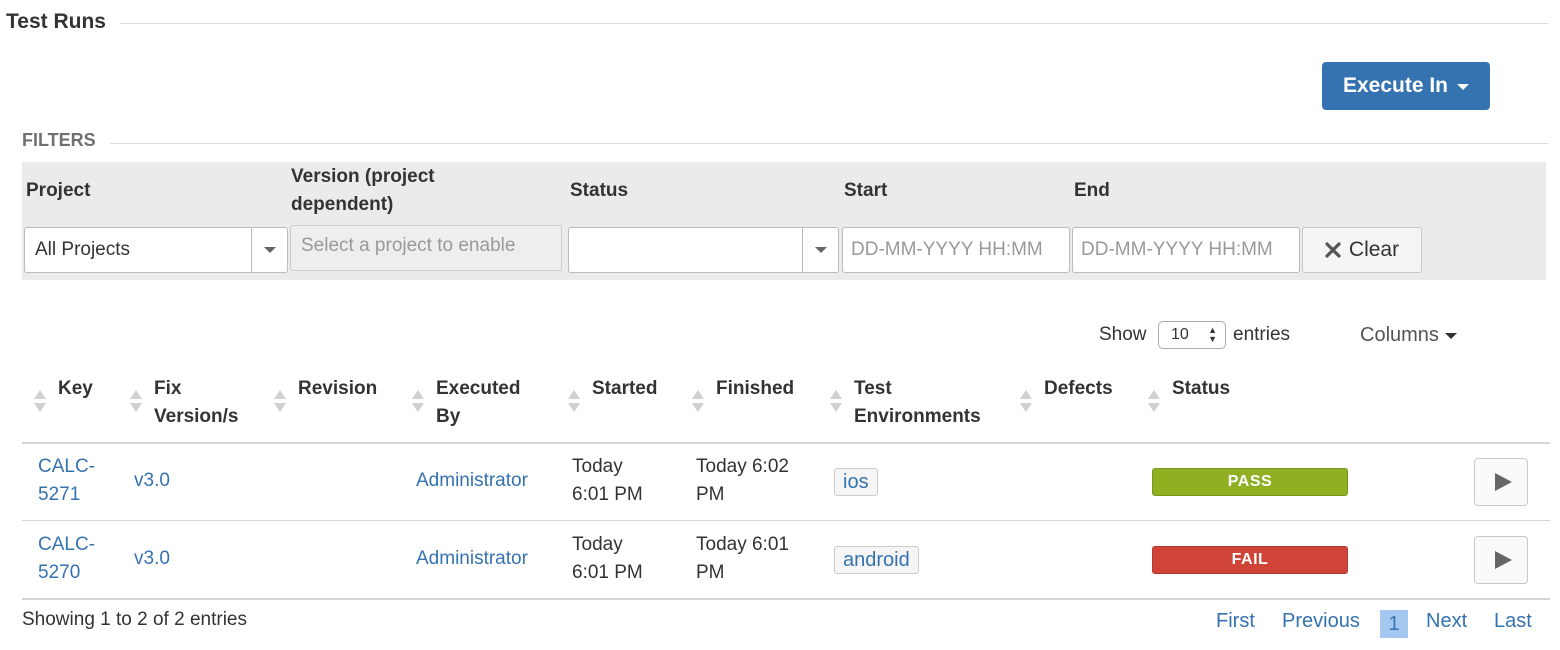  I want to click on columns-label: Columns, so click(1399, 335).